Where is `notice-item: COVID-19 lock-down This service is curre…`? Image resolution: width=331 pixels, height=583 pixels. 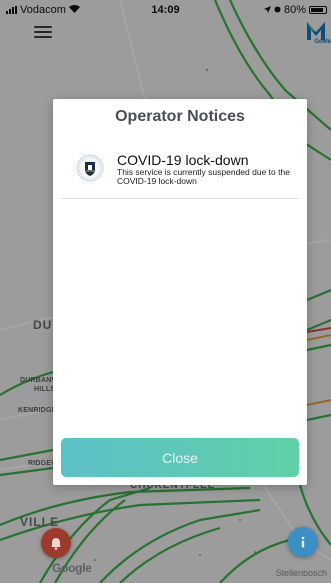
notice-item: COVID-19 lock-down This service is curre… is located at coordinates (180, 173).